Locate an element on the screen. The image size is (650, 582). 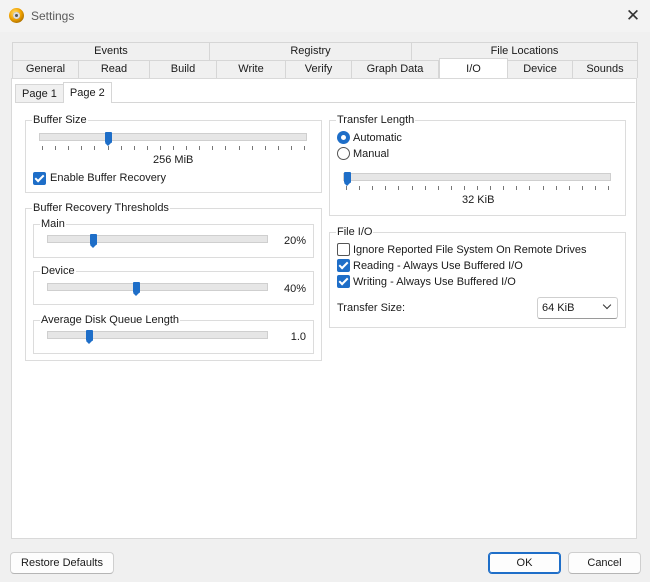
device-threshold-slider-thumb is located at coordinates (136, 289).